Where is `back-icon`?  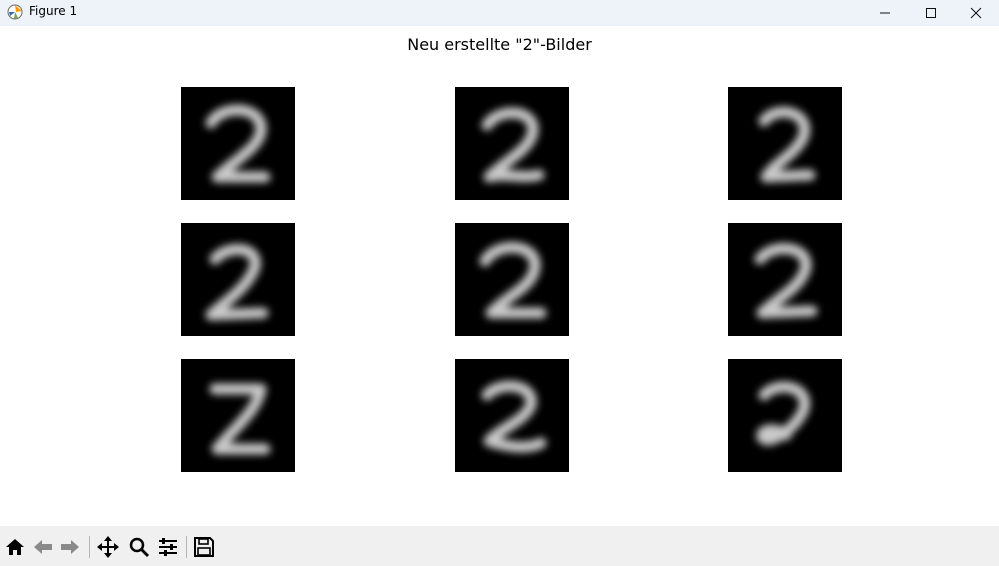
back-icon is located at coordinates (43, 547).